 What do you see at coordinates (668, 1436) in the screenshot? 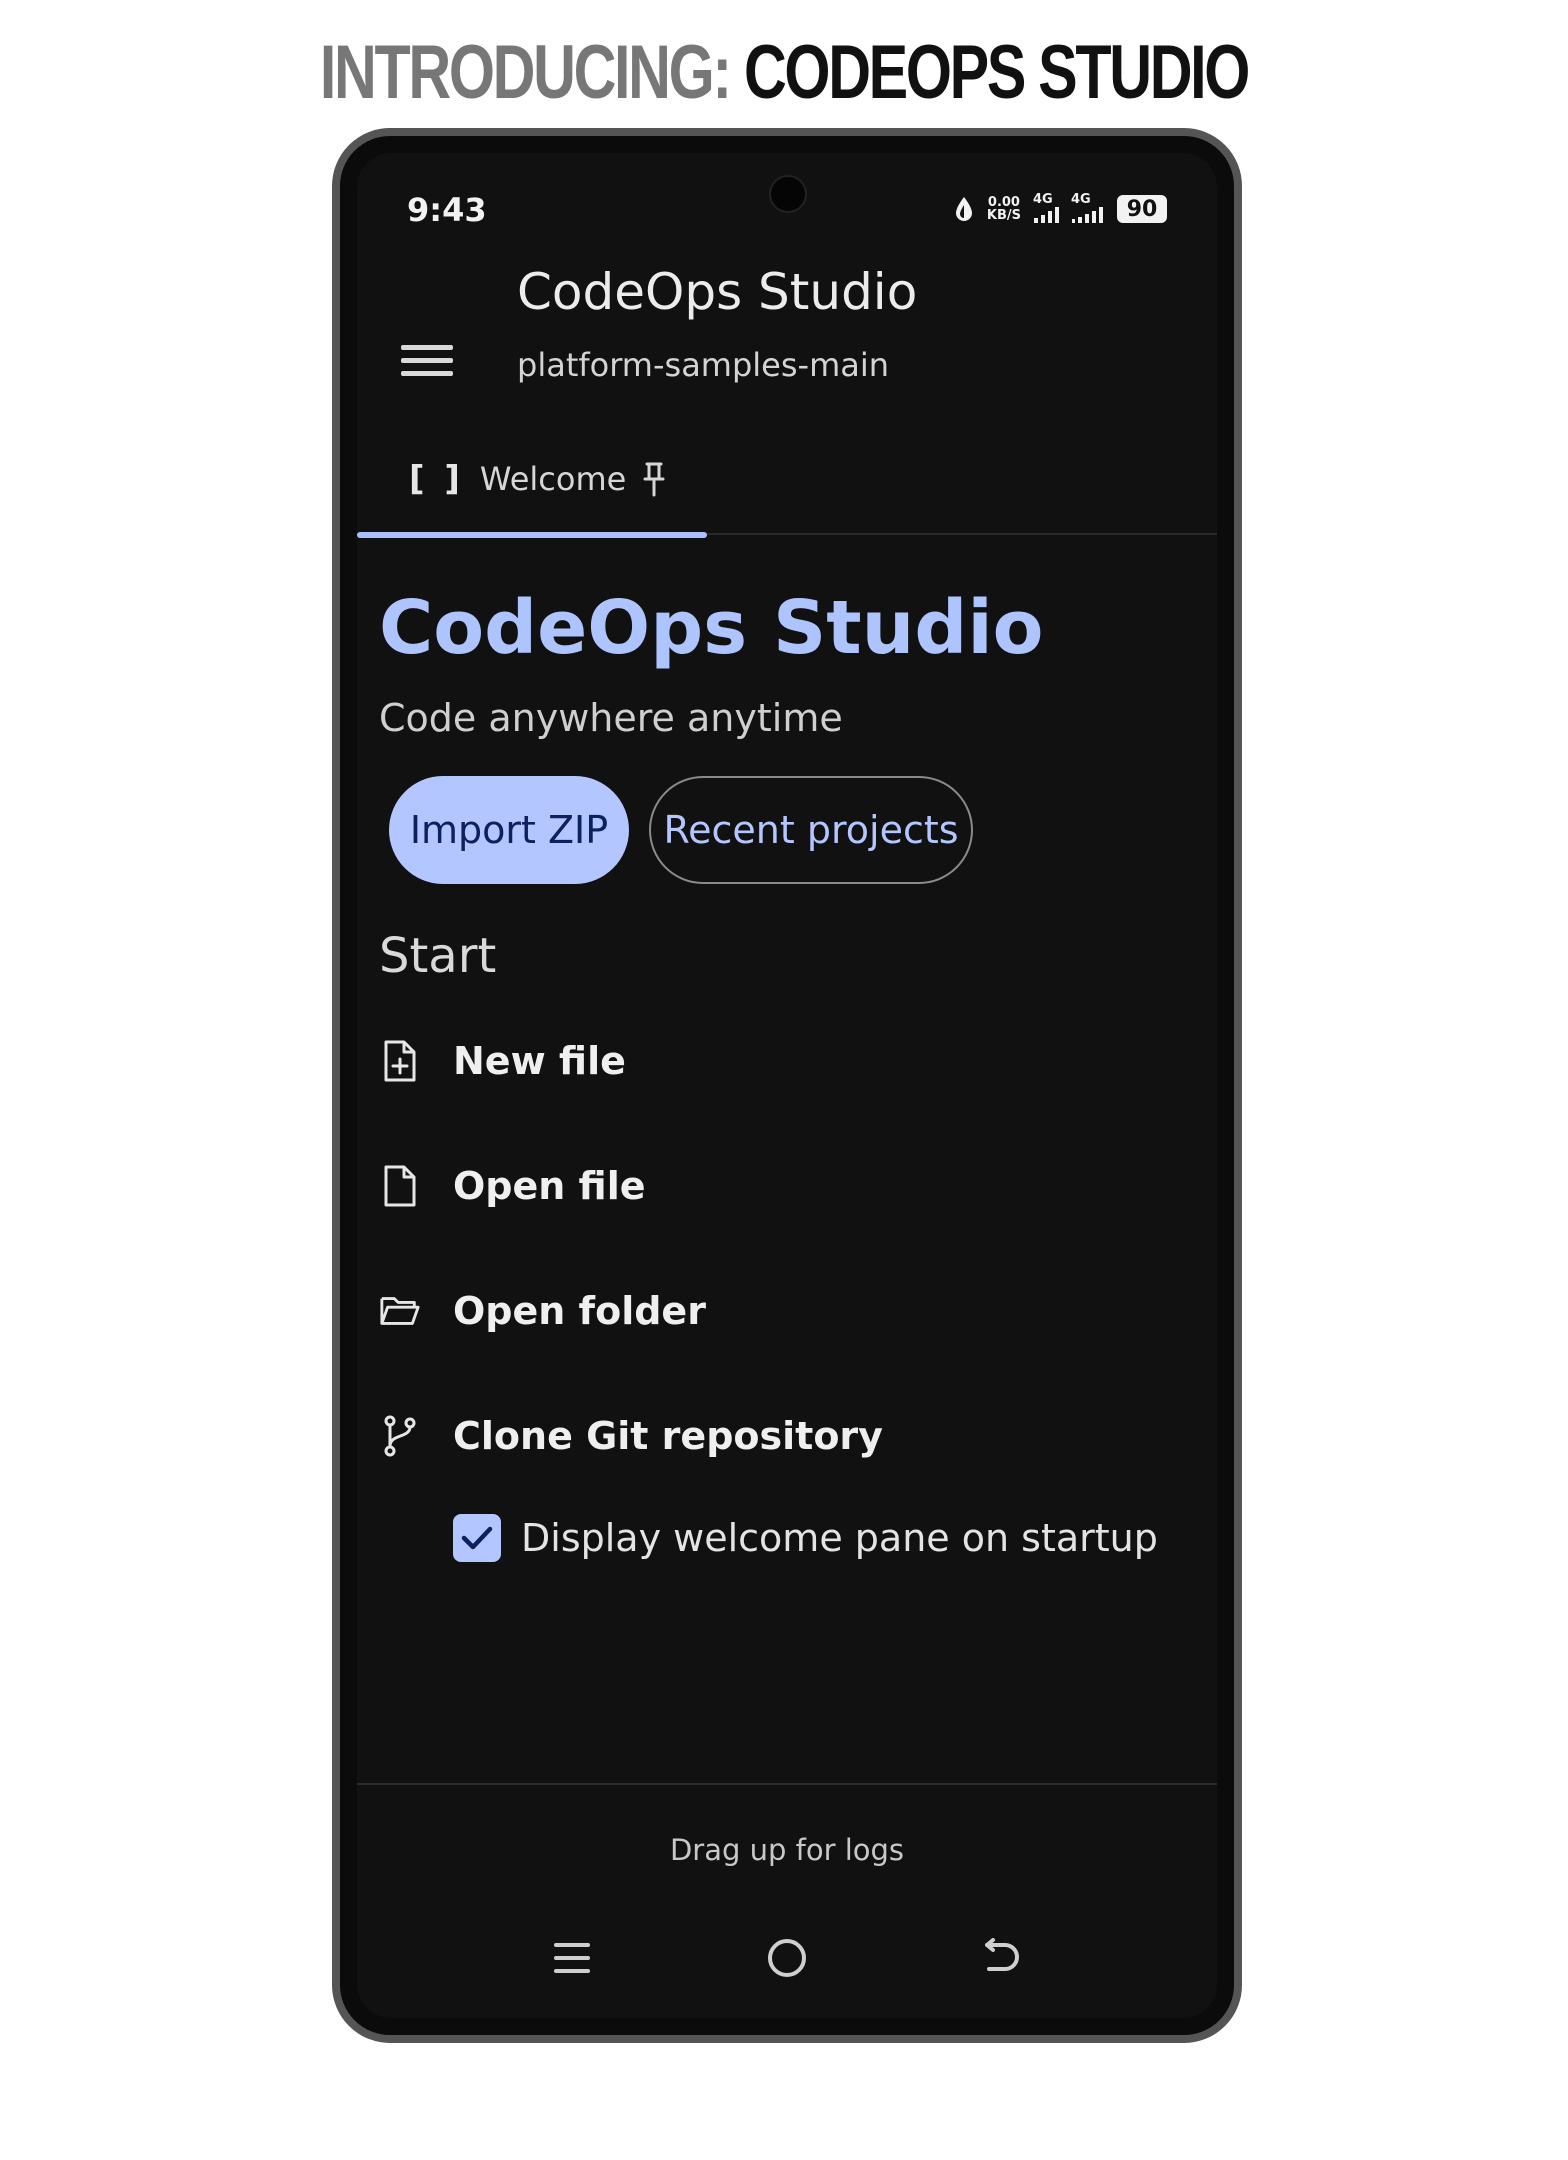
I see `clone-git-label: Clone Git repository` at bounding box center [668, 1436].